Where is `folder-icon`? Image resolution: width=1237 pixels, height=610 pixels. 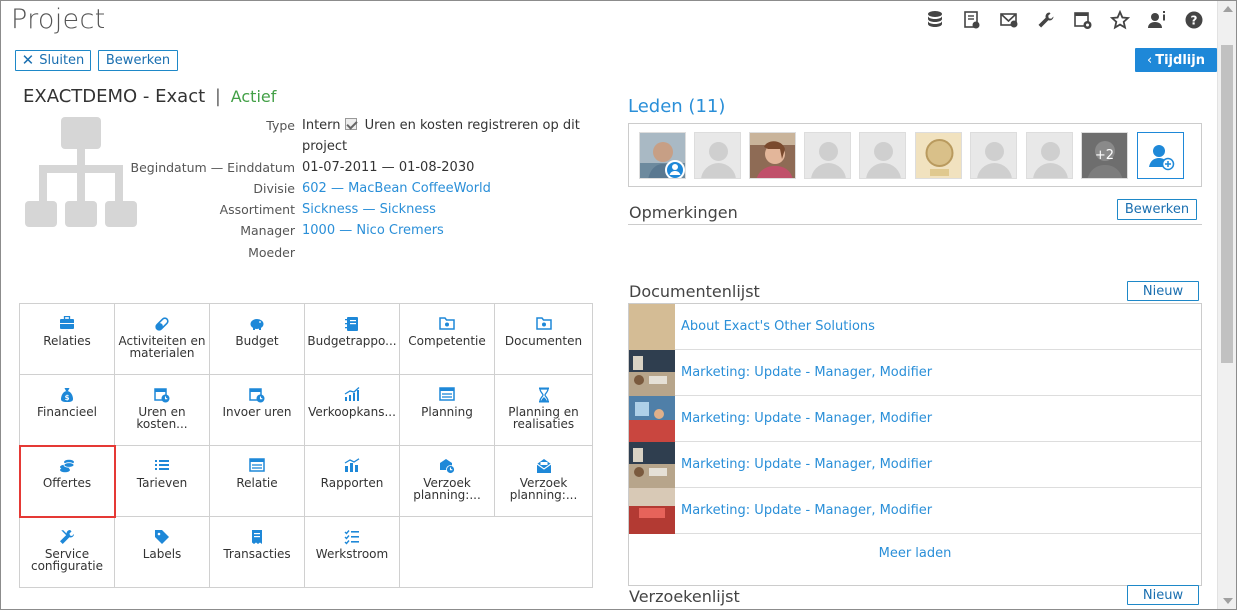 folder-icon is located at coordinates (447, 324).